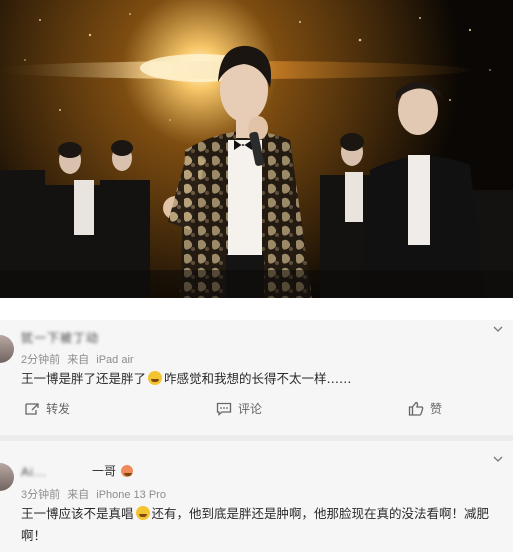 The width and height of the screenshot is (513, 552). Describe the element at coordinates (436, 409) in the screenshot. I see `like-label: 赞` at that location.